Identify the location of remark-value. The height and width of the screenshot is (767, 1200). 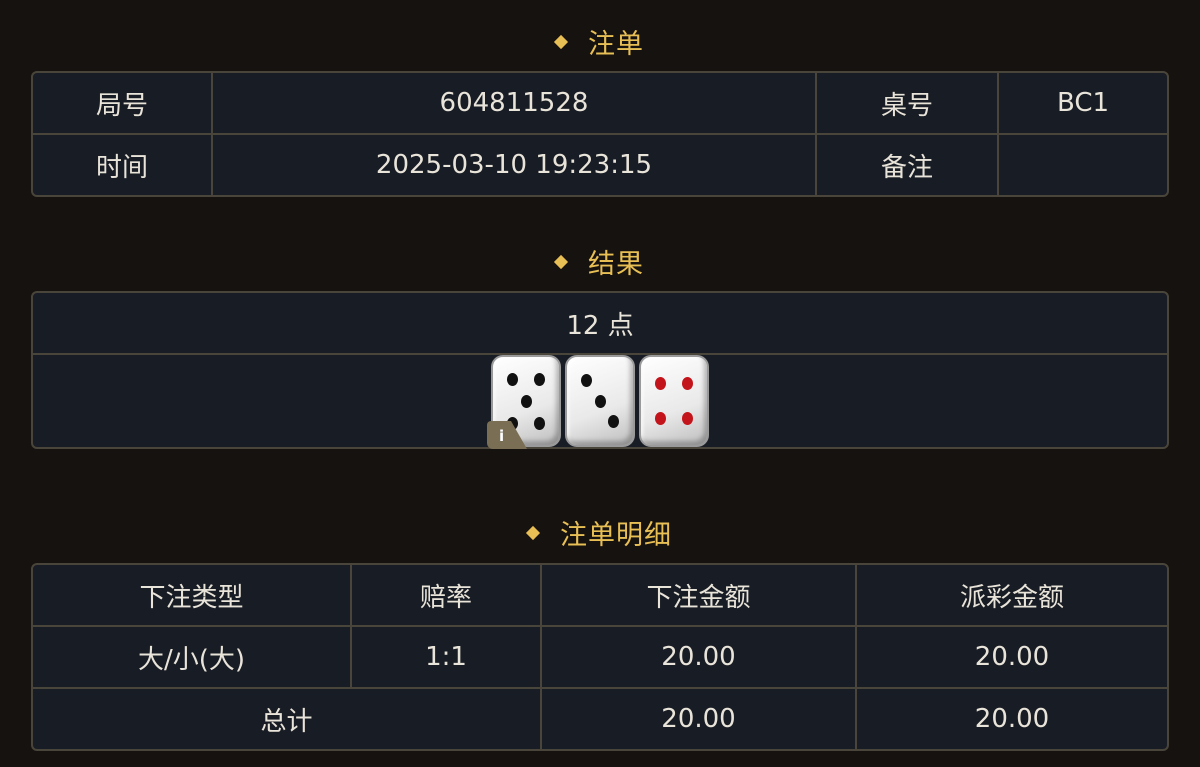
(1083, 165).